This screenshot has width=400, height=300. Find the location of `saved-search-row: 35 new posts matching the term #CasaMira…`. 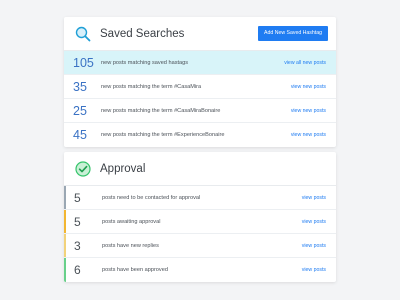

saved-search-row: 35 new posts matching the term #CasaMira… is located at coordinates (200, 87).